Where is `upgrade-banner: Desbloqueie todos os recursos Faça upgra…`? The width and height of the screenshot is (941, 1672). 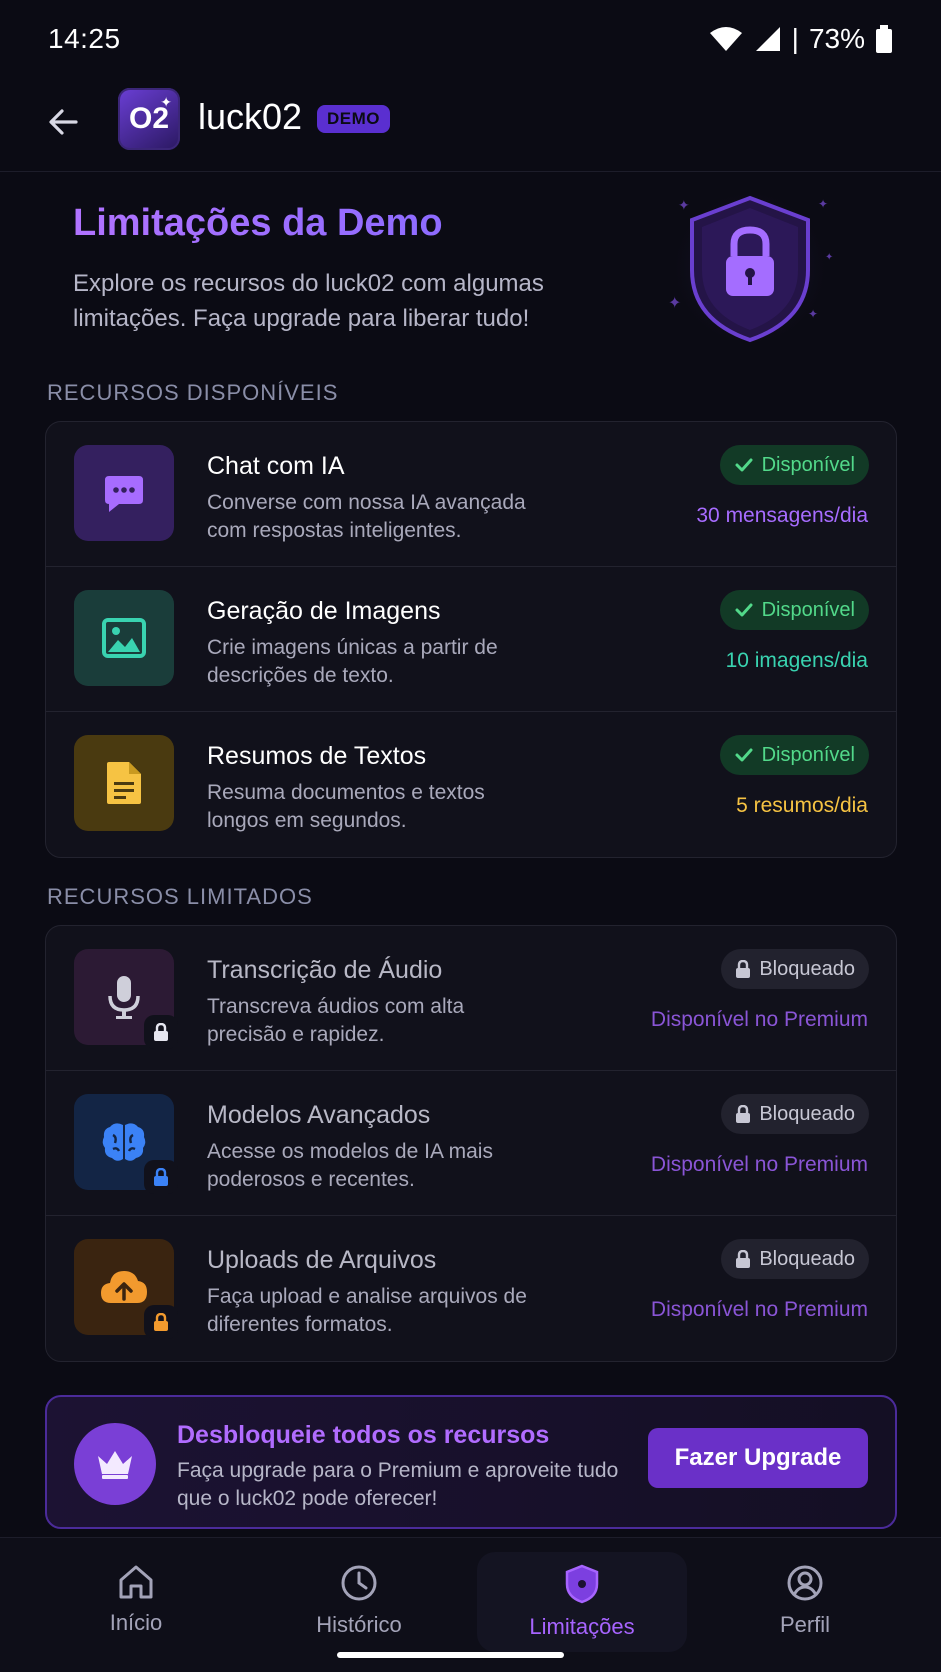
upgrade-banner: Desbloqueie todos os recursos Faça upgra… is located at coordinates (471, 1462).